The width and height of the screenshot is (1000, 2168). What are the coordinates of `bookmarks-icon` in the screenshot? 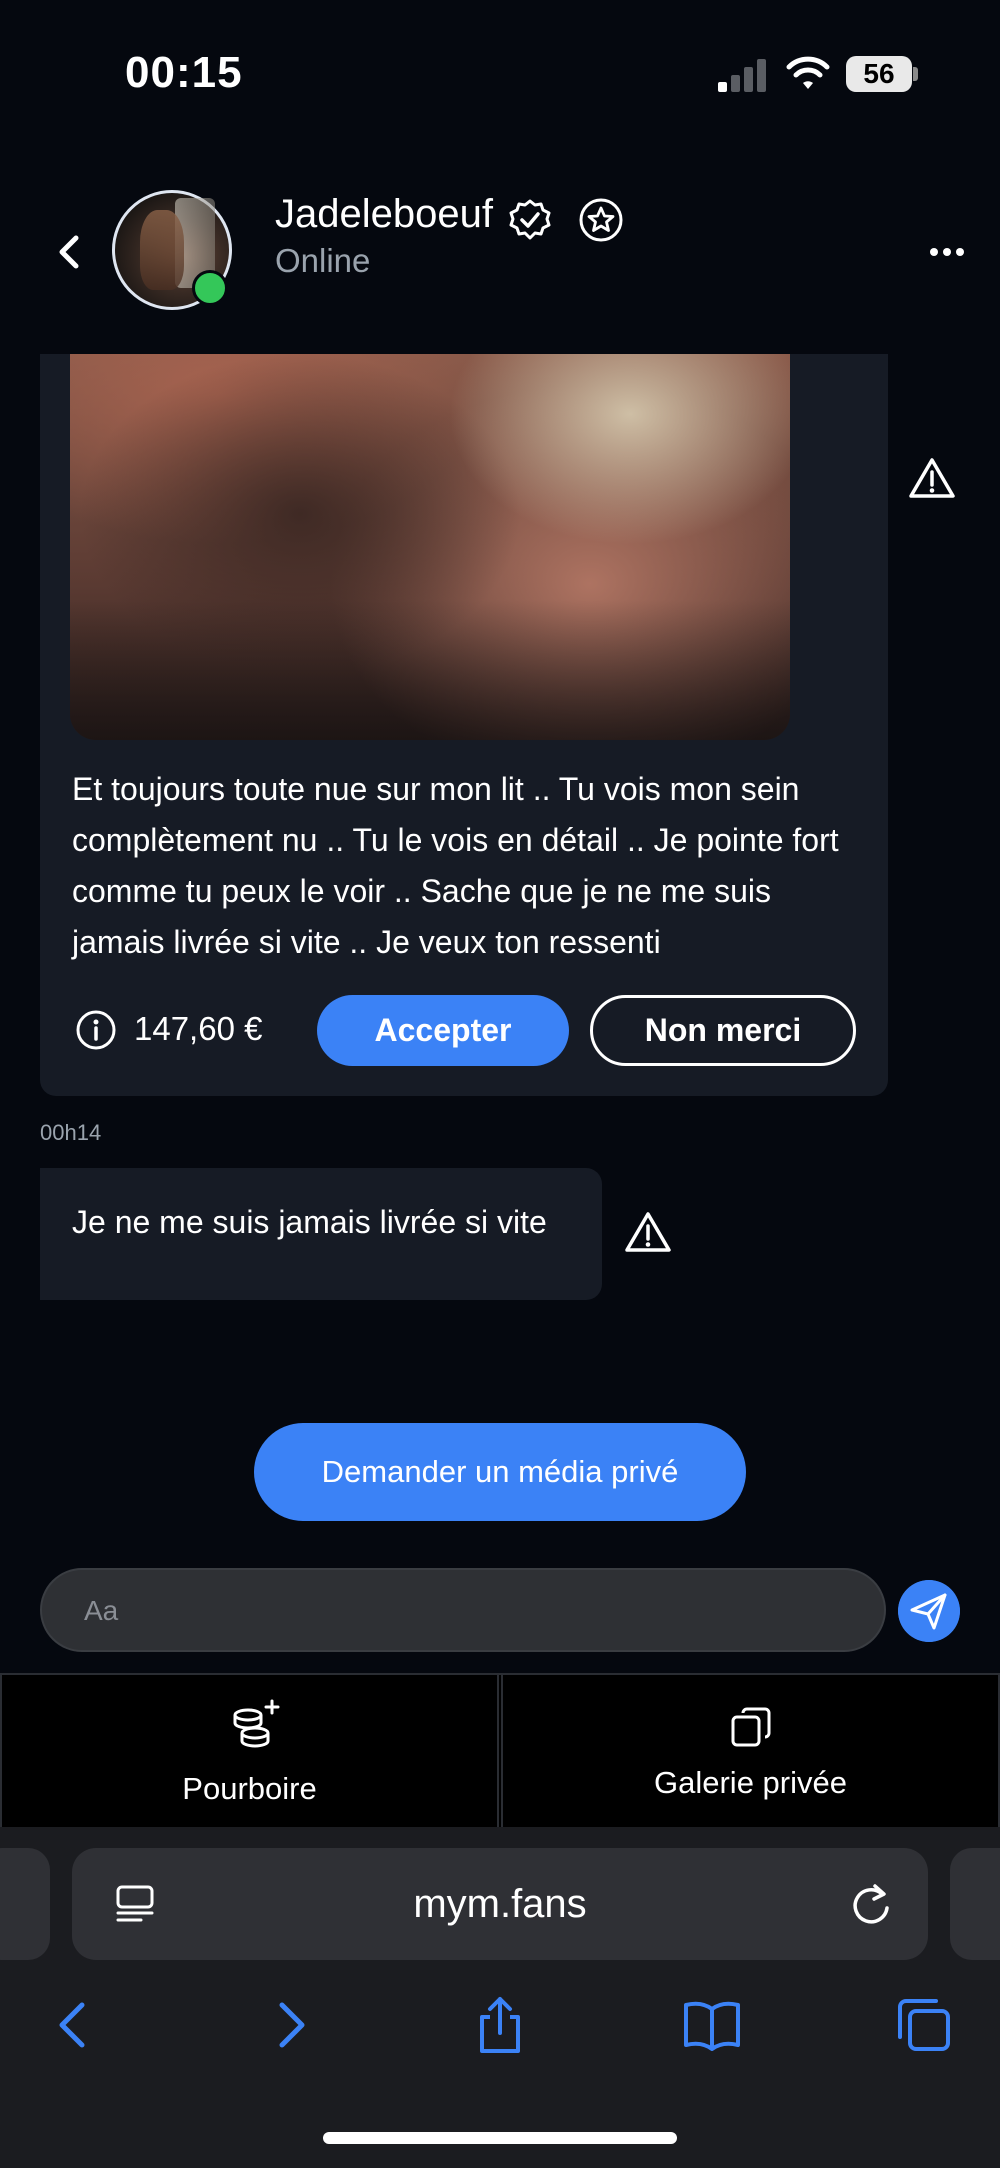 It's located at (712, 2025).